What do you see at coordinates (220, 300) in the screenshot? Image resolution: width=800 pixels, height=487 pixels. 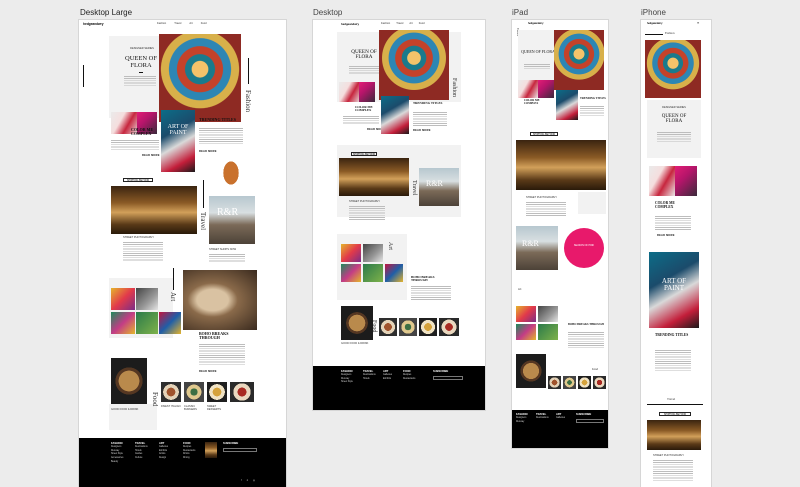 I see `boho-image` at bounding box center [220, 300].